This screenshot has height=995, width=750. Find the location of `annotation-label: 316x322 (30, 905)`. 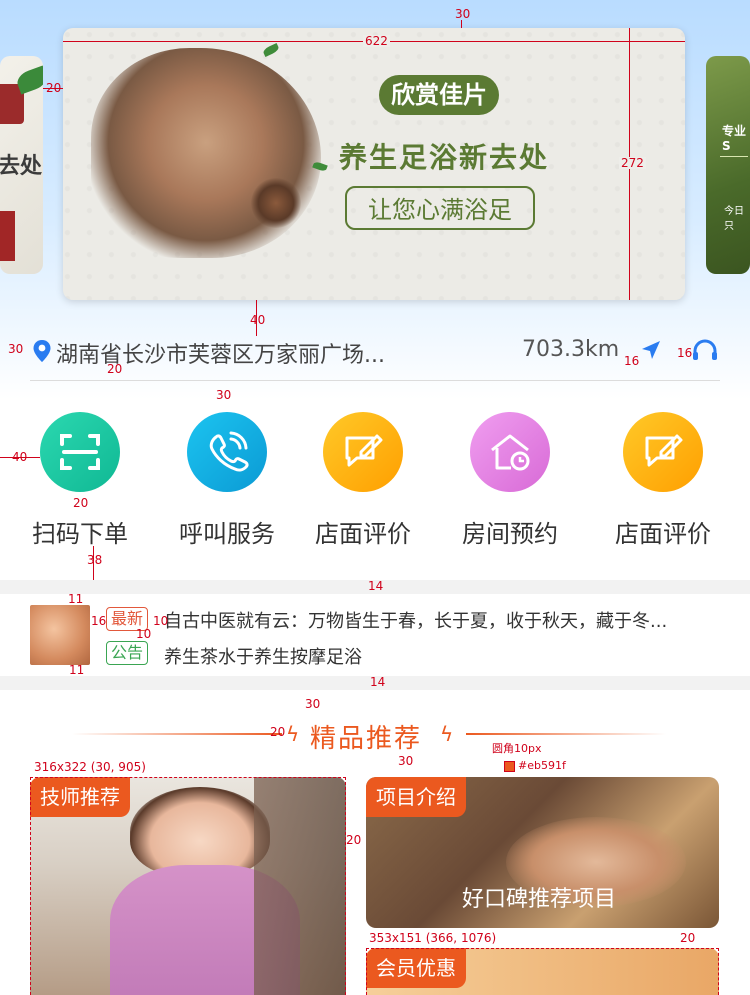

annotation-label: 316x322 (30, 905) is located at coordinates (90, 767).